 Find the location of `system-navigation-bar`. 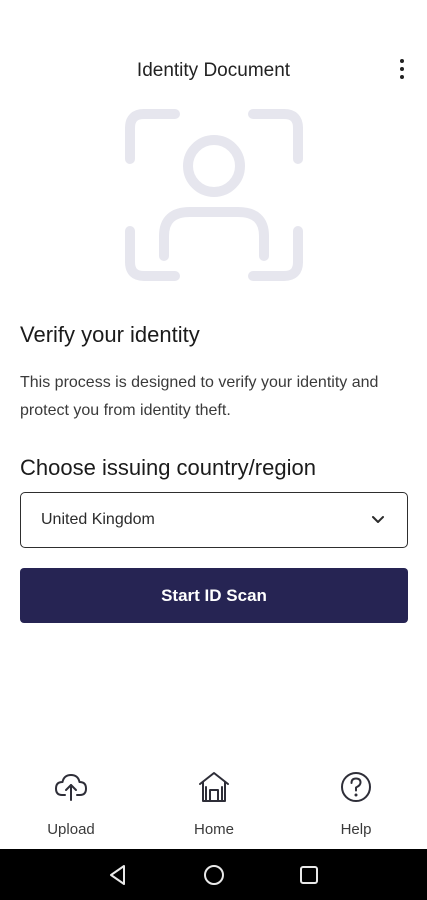

system-navigation-bar is located at coordinates (213, 874).